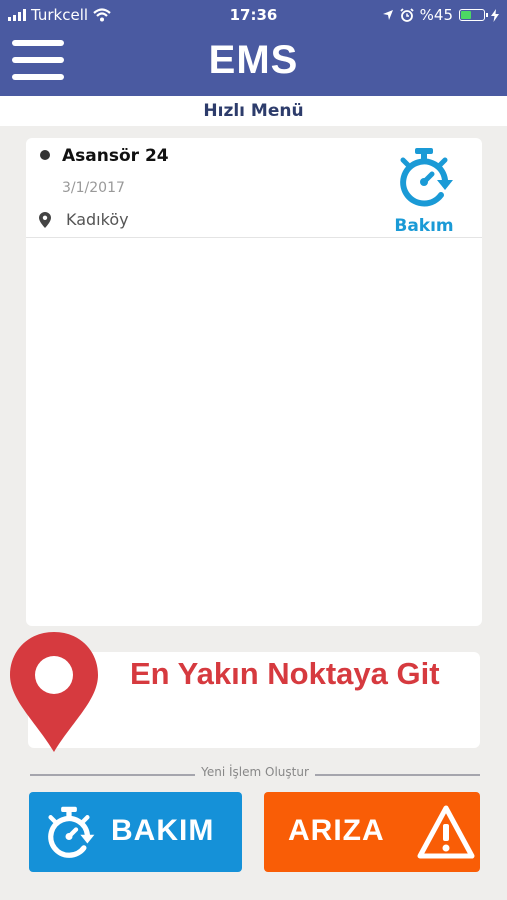  What do you see at coordinates (285, 673) in the screenshot?
I see `nearest-point-label: En Yakın Noktaya Git` at bounding box center [285, 673].